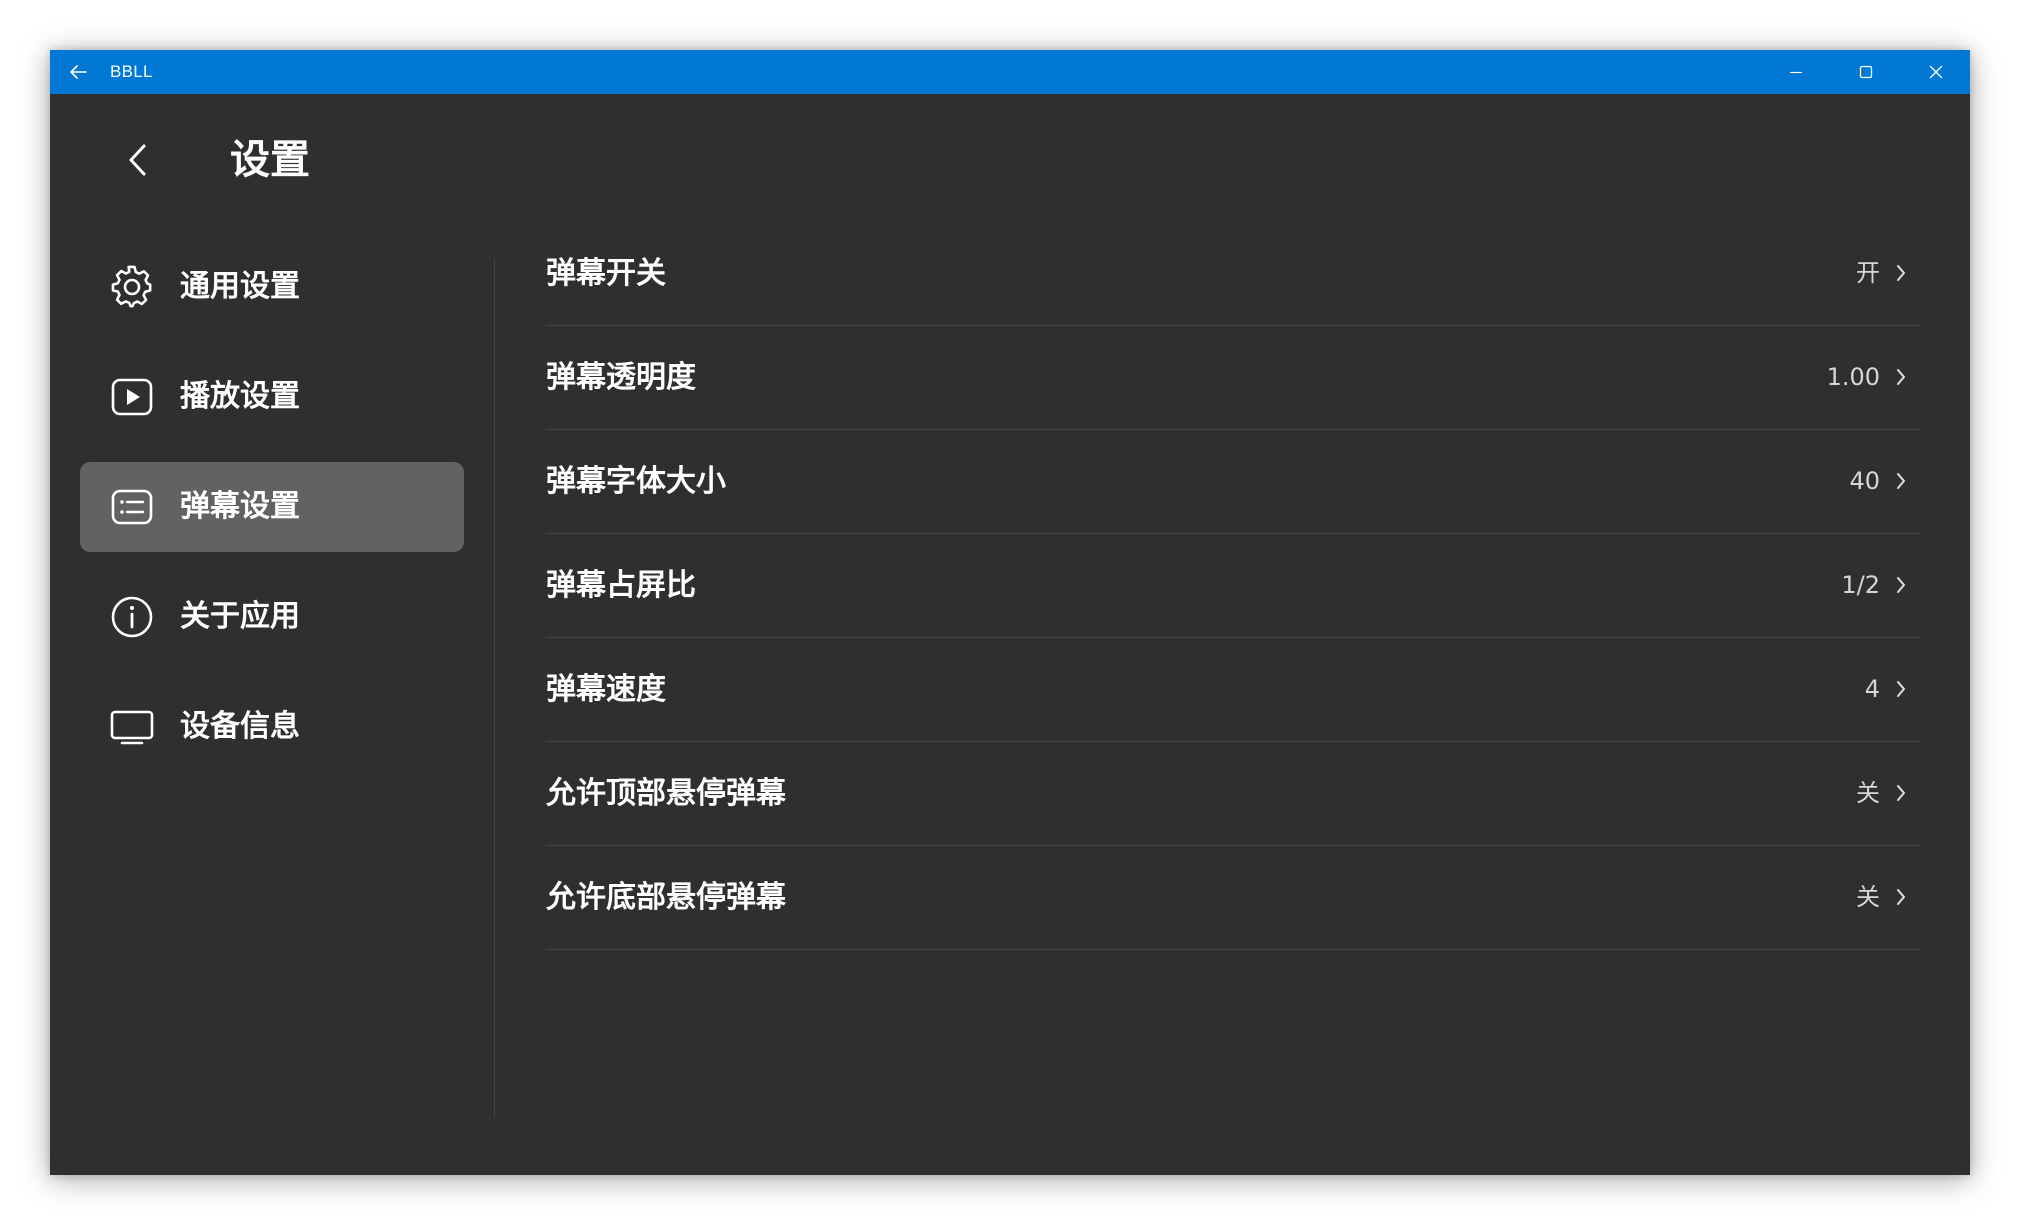 The width and height of the screenshot is (2020, 1225). Describe the element at coordinates (1853, 377) in the screenshot. I see `setting-value: 1.00` at that location.